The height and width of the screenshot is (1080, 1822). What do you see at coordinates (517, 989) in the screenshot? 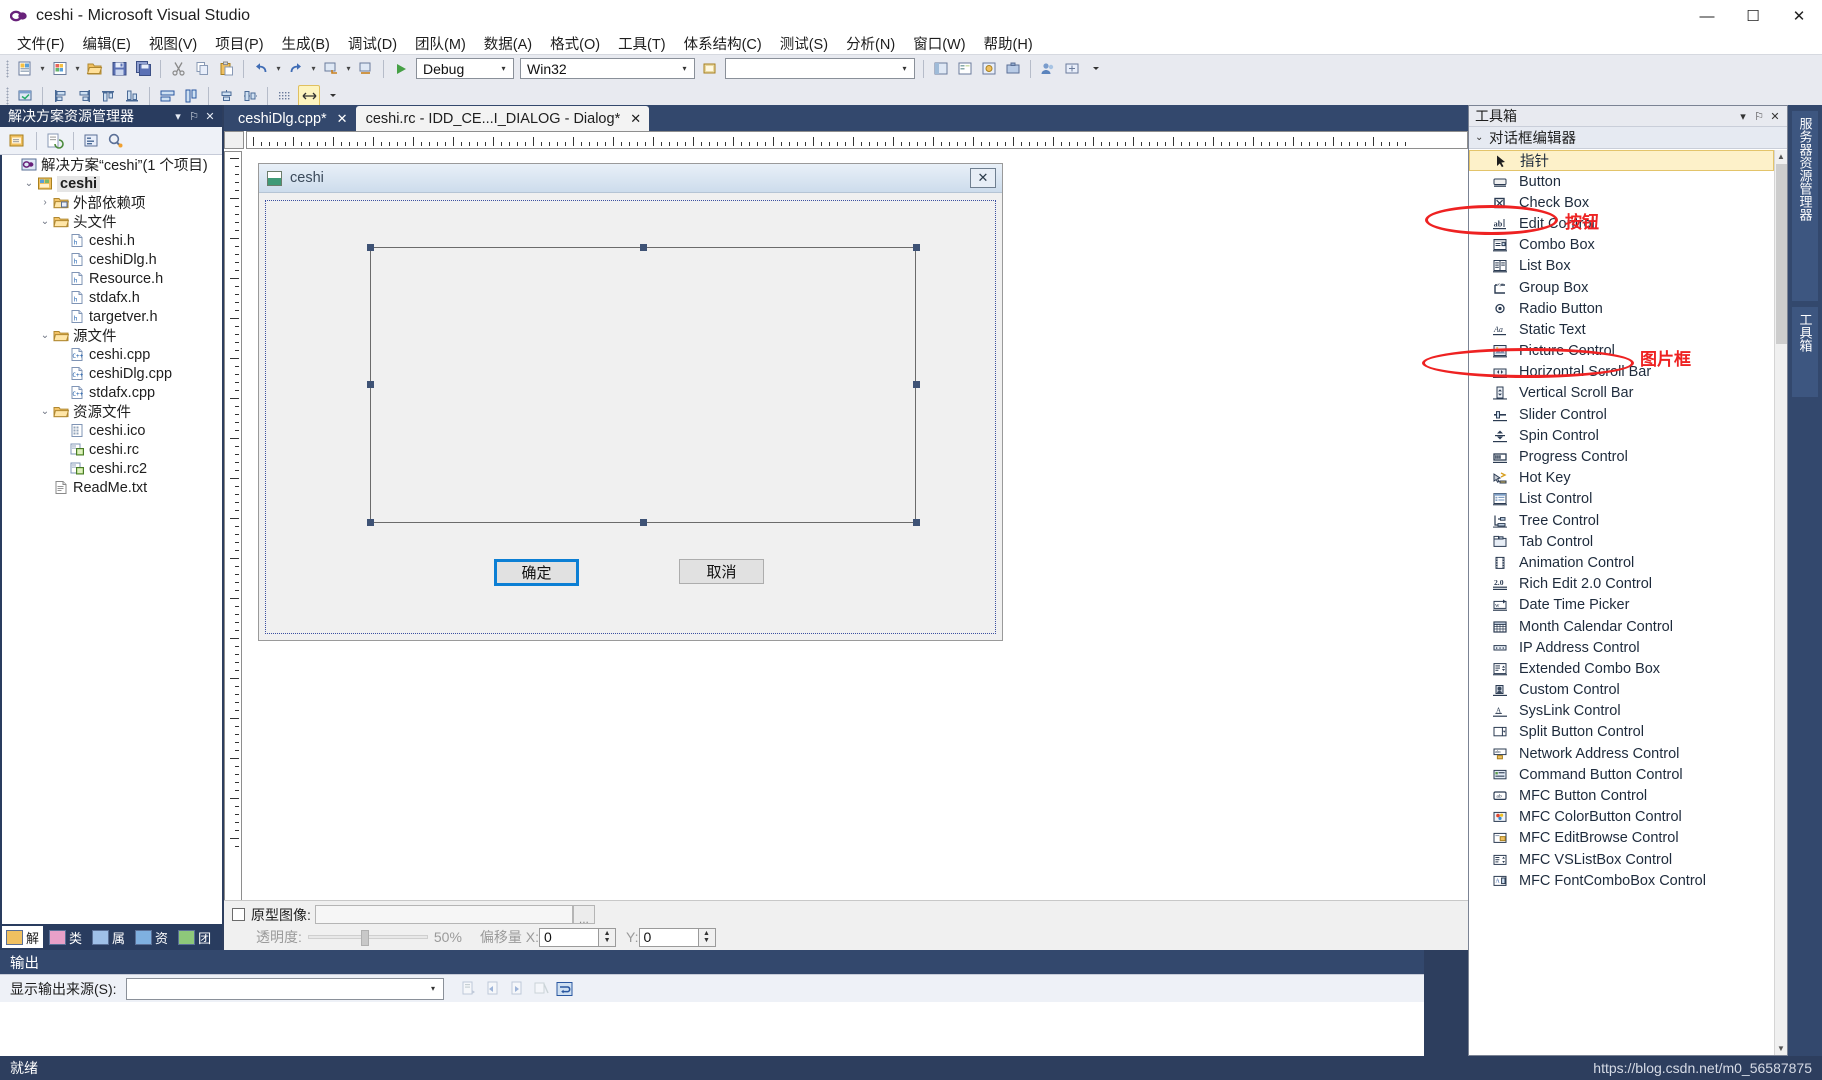
I see `go-to-next-icon` at bounding box center [517, 989].